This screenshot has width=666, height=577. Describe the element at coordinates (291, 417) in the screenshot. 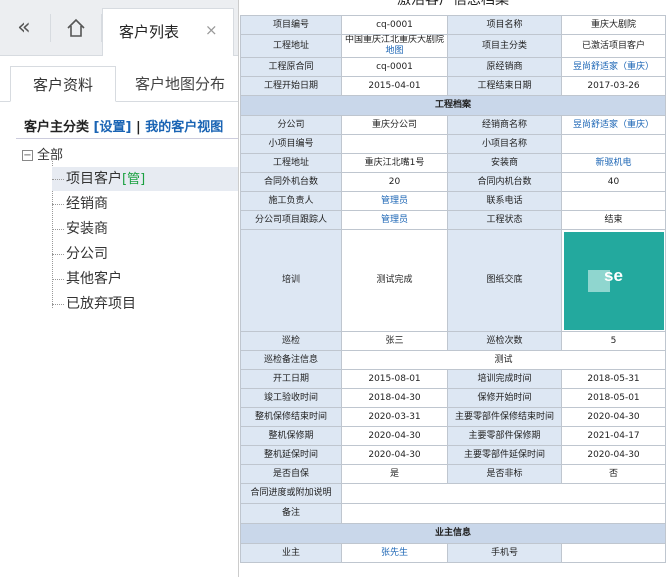

I see `field-label: 整机保修结束时间` at that location.